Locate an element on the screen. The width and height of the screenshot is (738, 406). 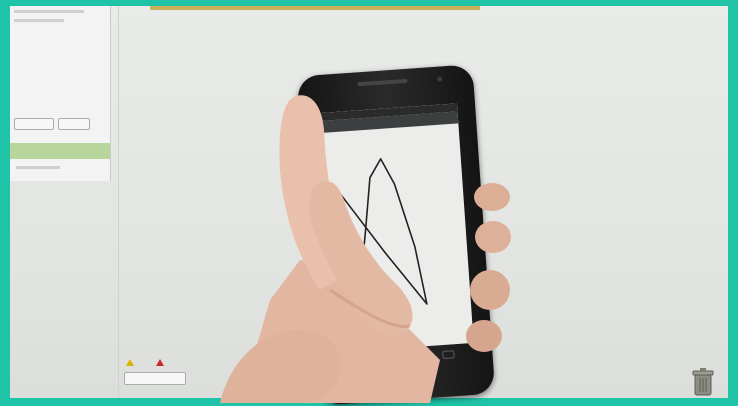
warnings-widget is located at coordinates (160, 371).